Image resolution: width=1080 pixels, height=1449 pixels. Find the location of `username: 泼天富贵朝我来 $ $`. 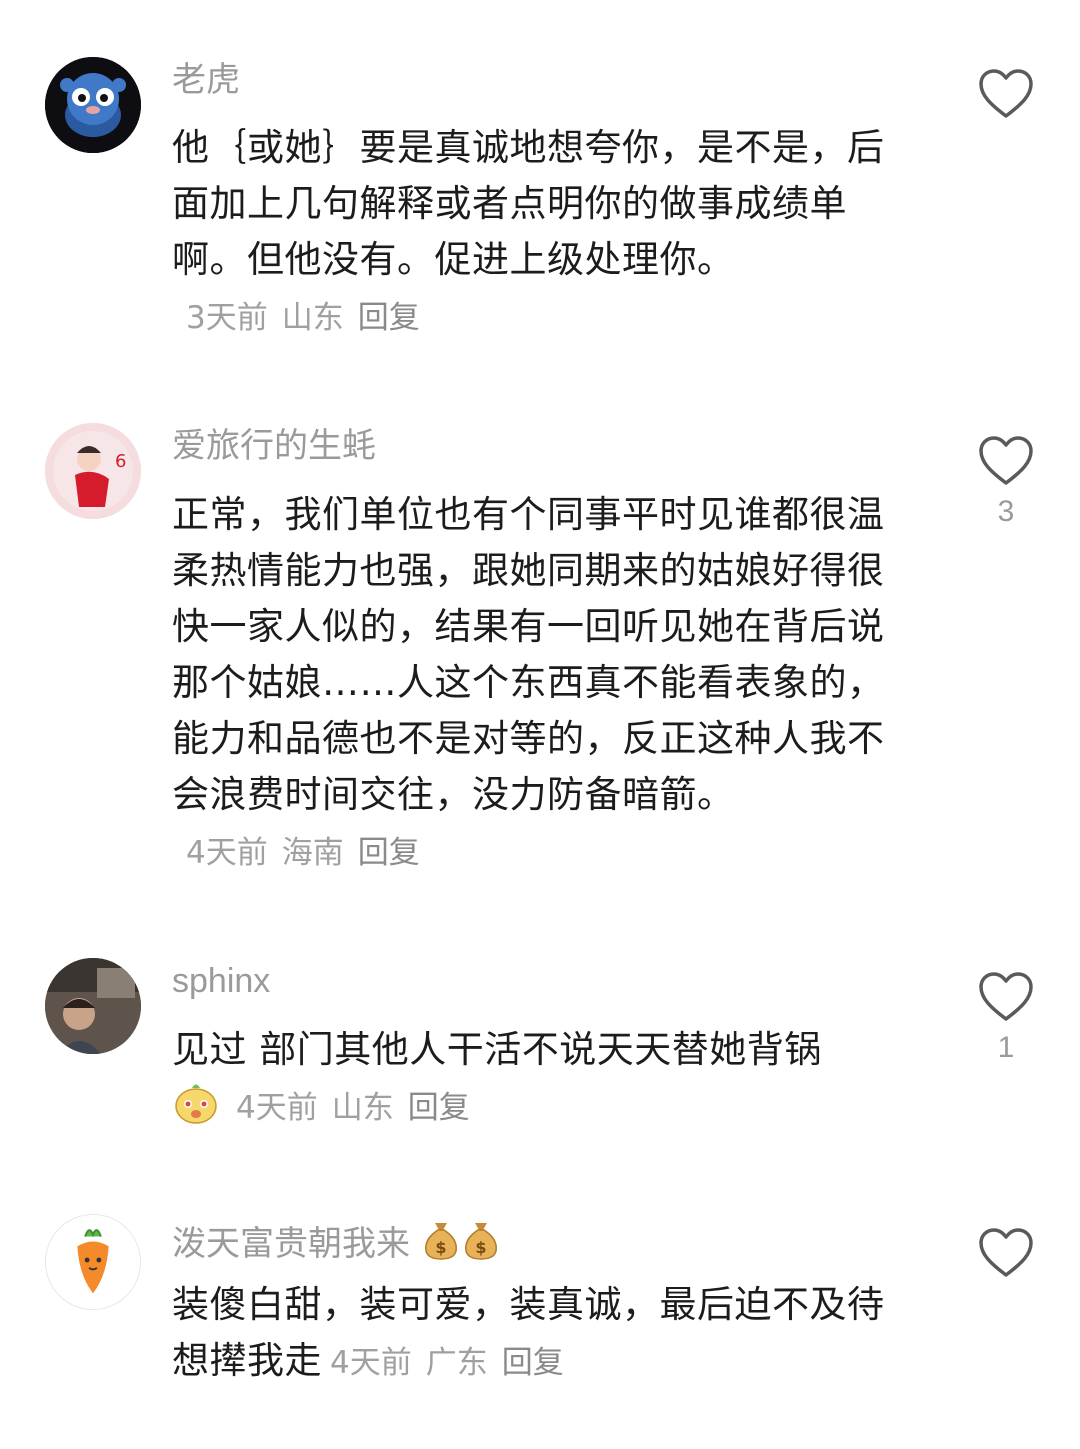

username: 泼天富贵朝我来 $ $ is located at coordinates (336, 1243).